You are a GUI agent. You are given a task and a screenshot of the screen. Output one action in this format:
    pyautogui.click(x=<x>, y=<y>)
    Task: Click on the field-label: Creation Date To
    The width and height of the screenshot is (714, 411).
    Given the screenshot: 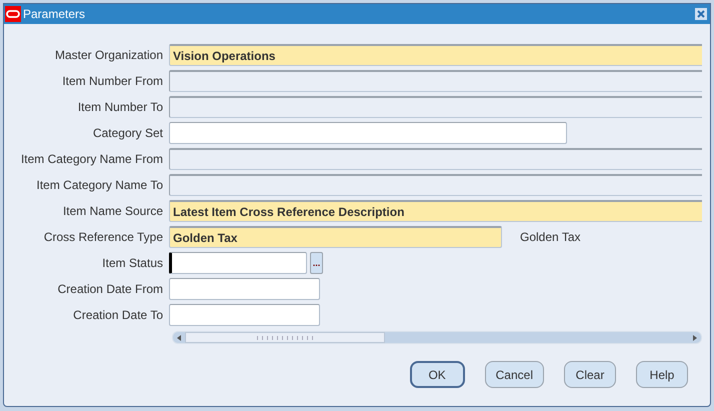 What is the action you would take?
    pyautogui.click(x=118, y=315)
    